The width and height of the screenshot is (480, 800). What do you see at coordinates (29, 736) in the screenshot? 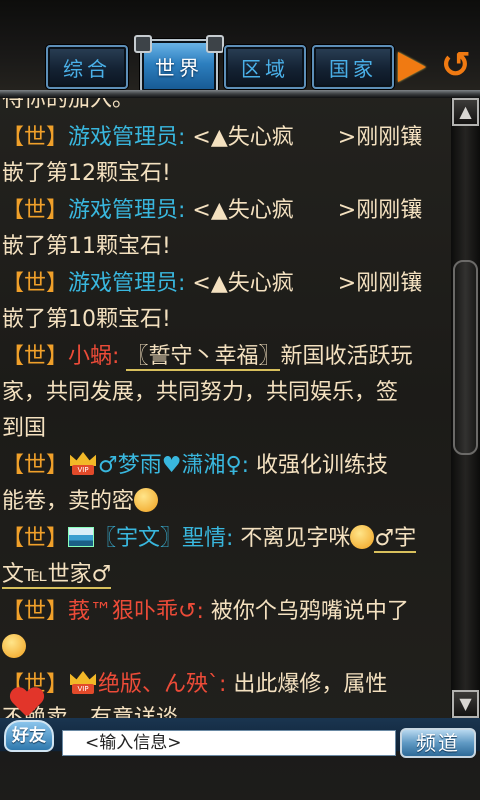
I see `friends-button: 好友` at bounding box center [29, 736].